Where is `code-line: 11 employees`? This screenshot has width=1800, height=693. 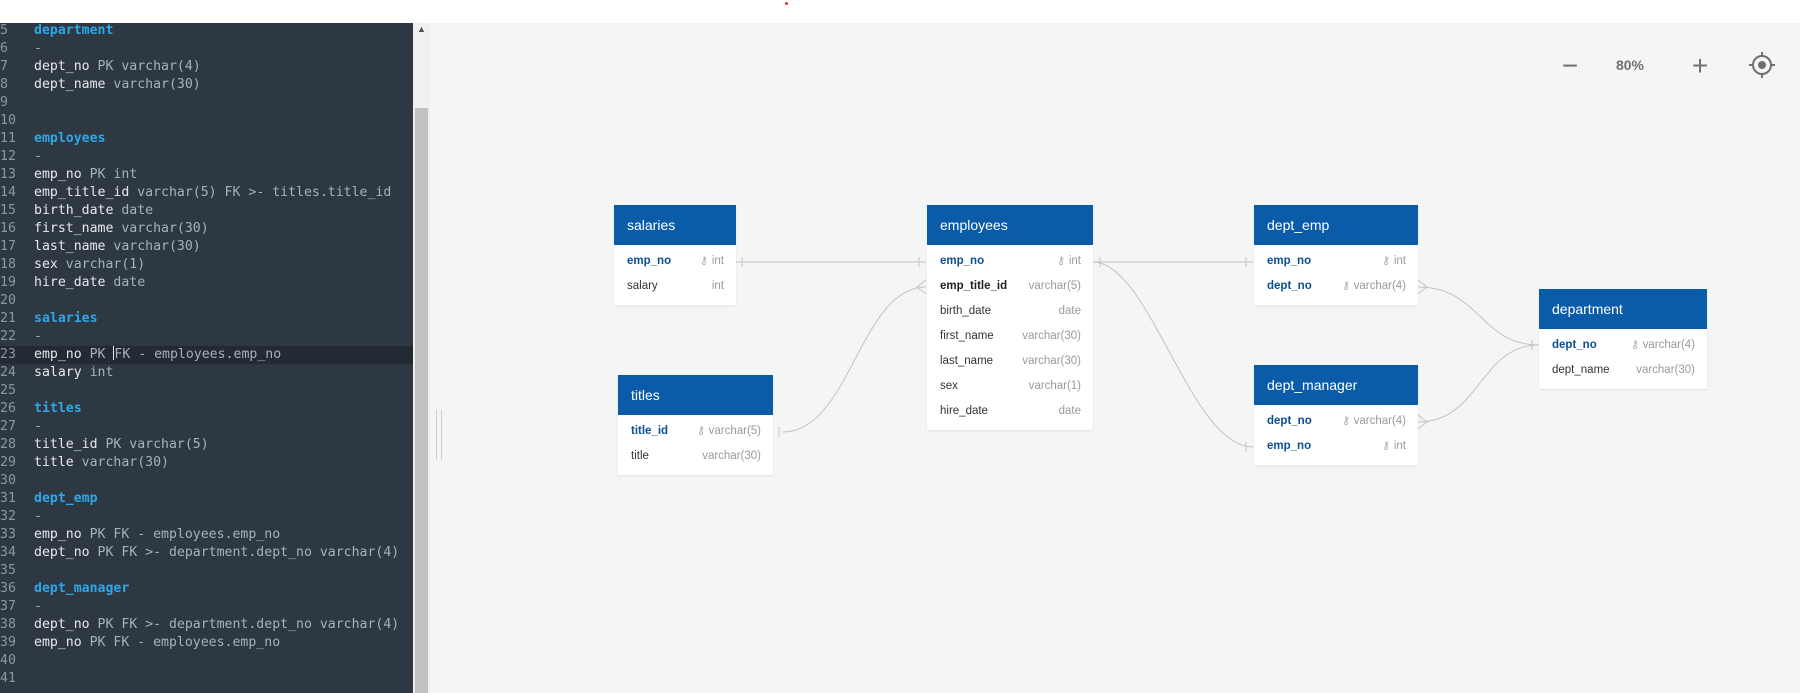 code-line: 11 employees is located at coordinates (206, 139).